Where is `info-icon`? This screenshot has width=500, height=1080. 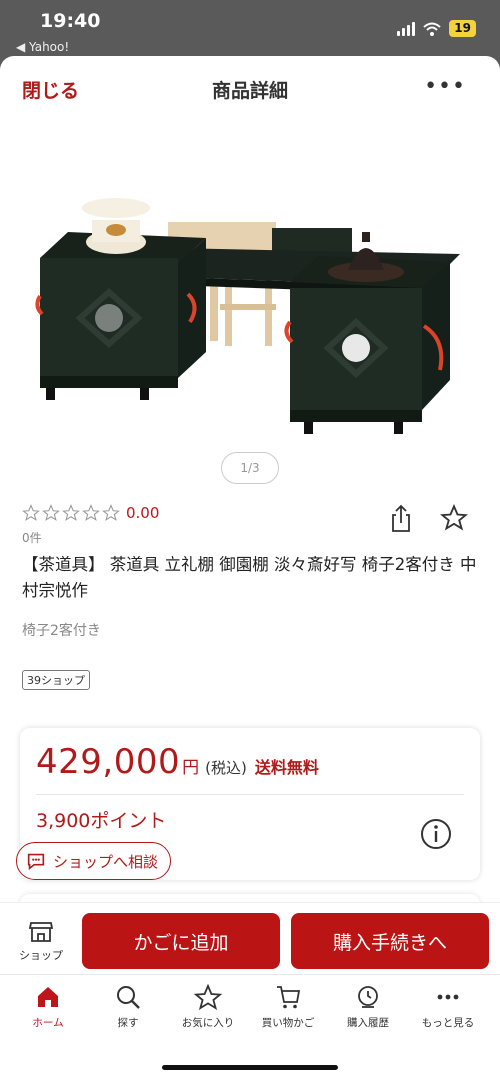 info-icon is located at coordinates (436, 834).